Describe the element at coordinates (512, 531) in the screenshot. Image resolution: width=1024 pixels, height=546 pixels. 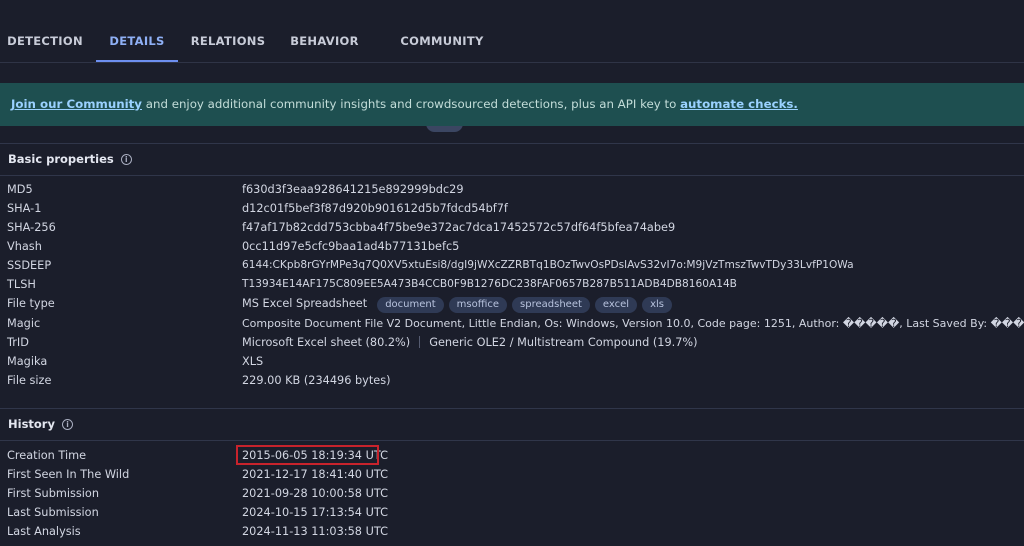
I see `history-row-last-analysis: Last Analysis 2024-11-13 11:03:58 UTC` at that location.